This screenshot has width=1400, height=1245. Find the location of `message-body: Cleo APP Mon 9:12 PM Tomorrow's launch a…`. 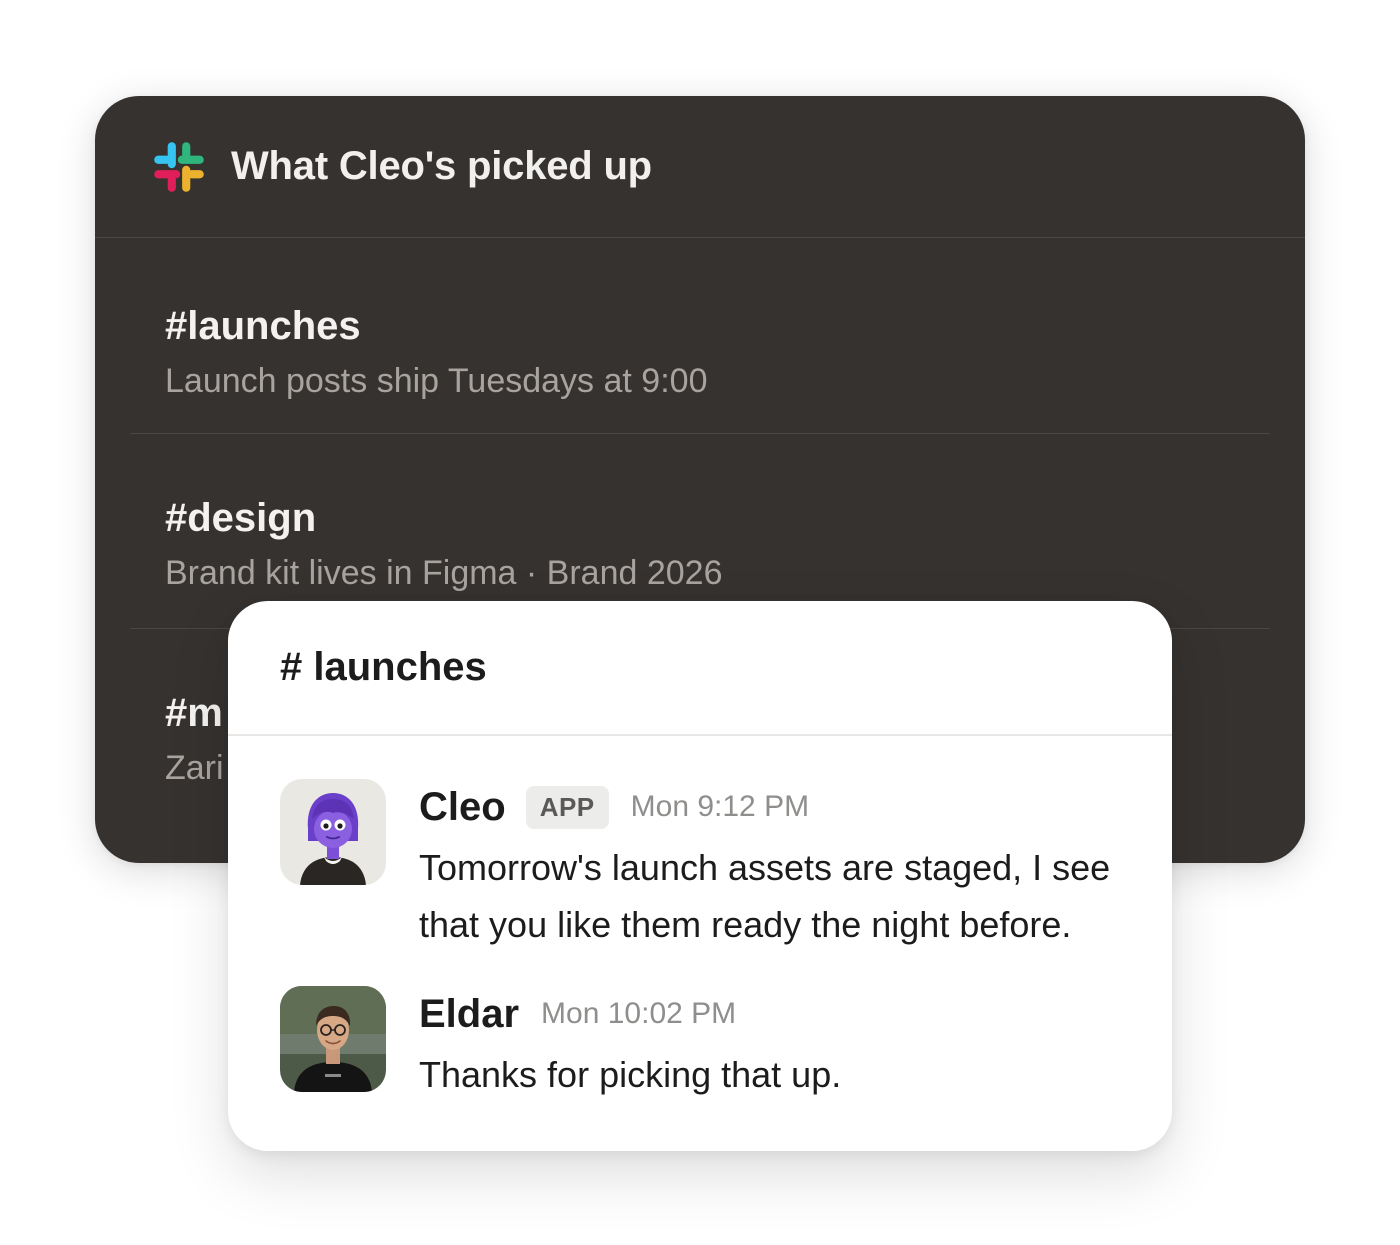

message-body: Cleo APP Mon 9:12 PM Tomorrow's launch a… is located at coordinates (789, 866).